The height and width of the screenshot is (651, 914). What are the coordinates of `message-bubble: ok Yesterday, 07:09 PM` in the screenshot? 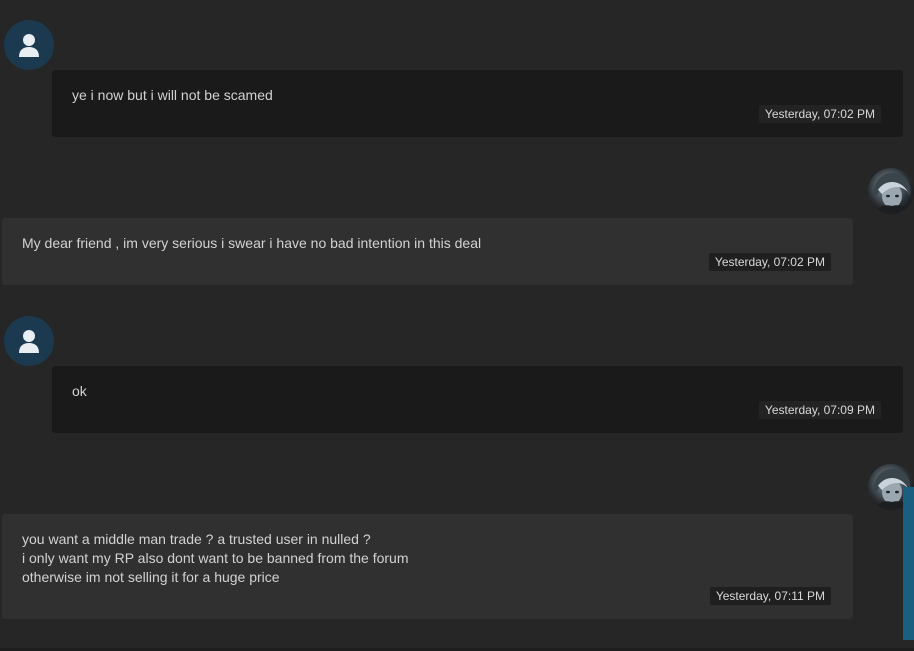 It's located at (477, 399).